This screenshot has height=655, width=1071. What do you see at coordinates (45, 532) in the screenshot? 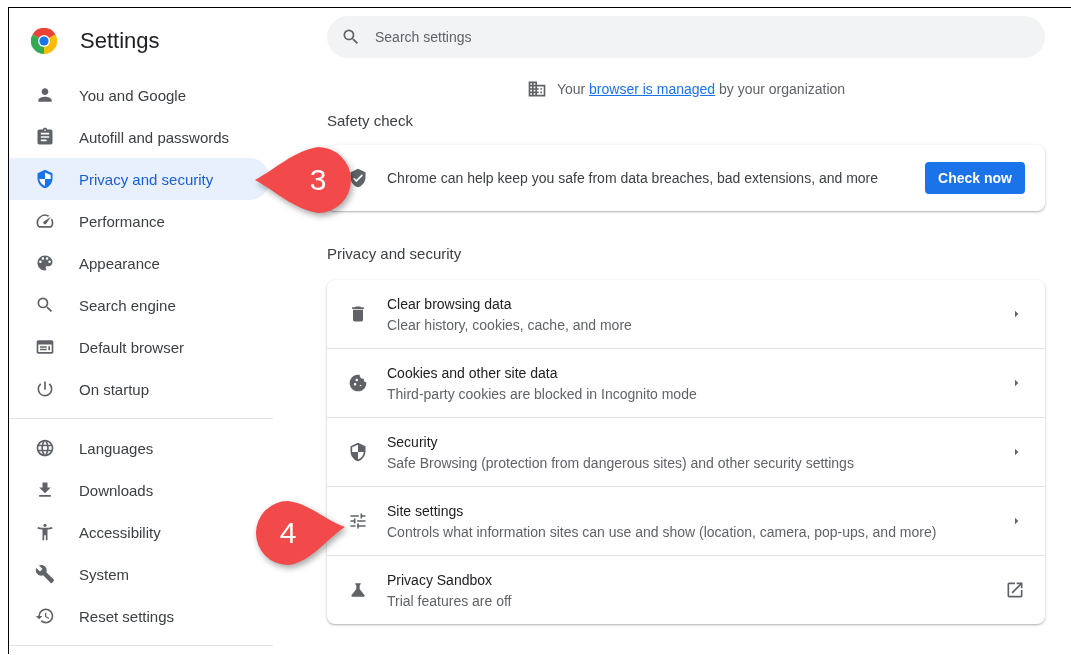
I see `accessibility-icon` at bounding box center [45, 532].